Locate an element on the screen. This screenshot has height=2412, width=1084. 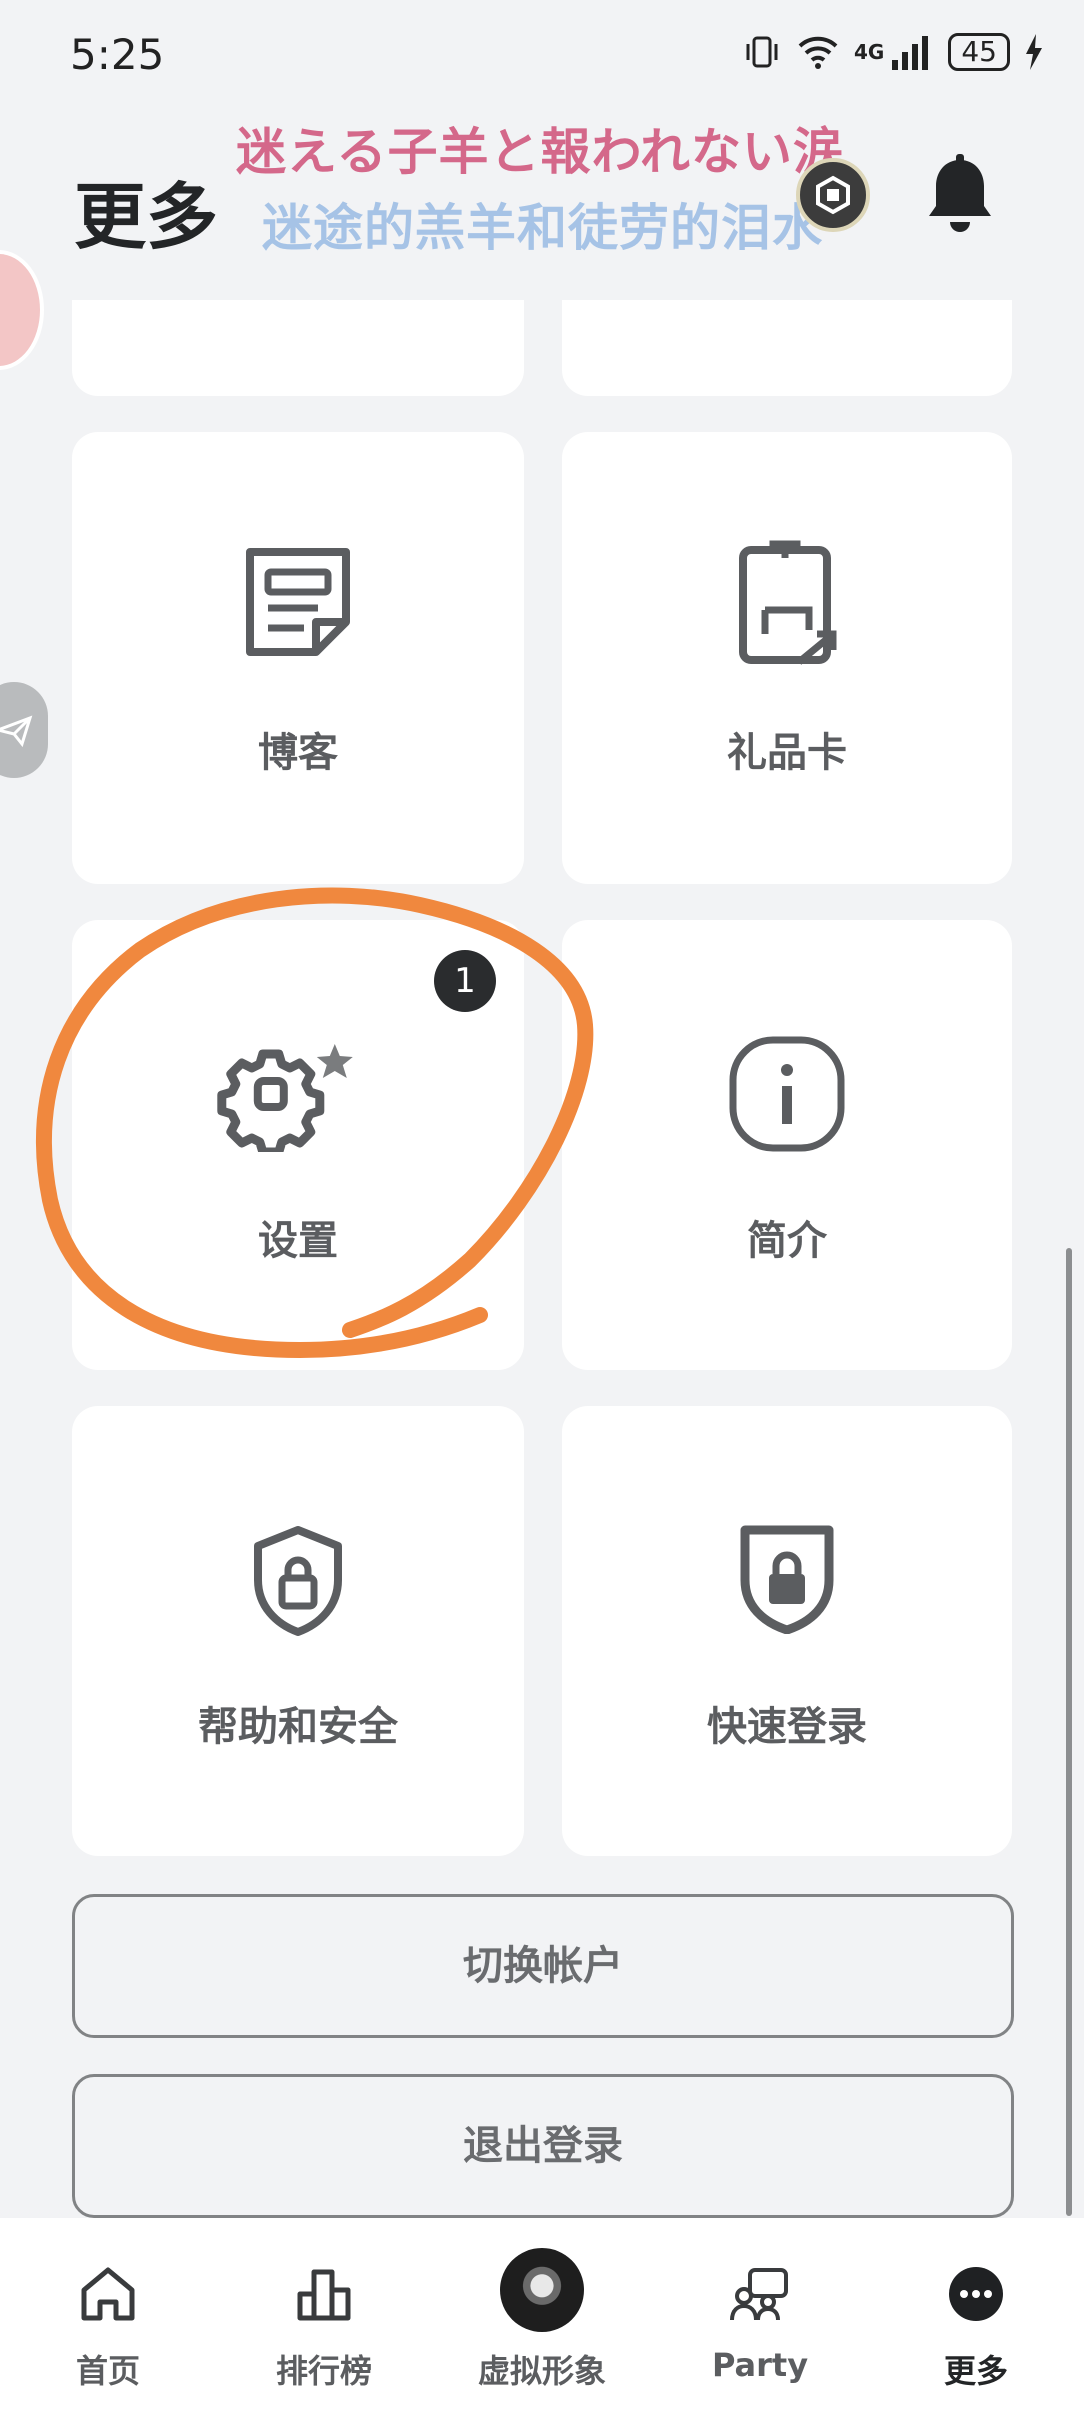
more-icon is located at coordinates (976, 2294).